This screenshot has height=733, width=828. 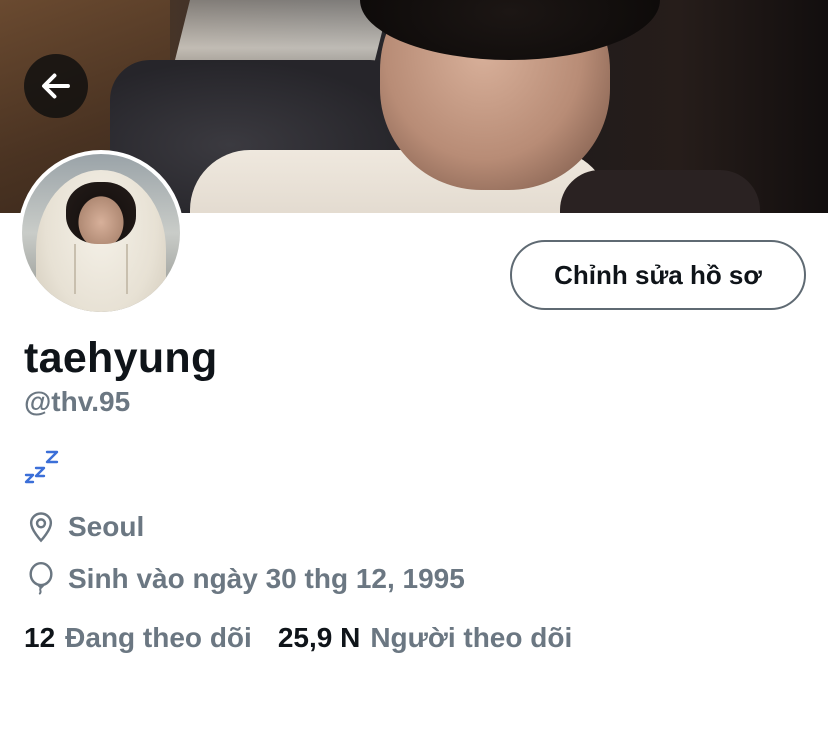 I want to click on display-name: taehyung, so click(x=121, y=358).